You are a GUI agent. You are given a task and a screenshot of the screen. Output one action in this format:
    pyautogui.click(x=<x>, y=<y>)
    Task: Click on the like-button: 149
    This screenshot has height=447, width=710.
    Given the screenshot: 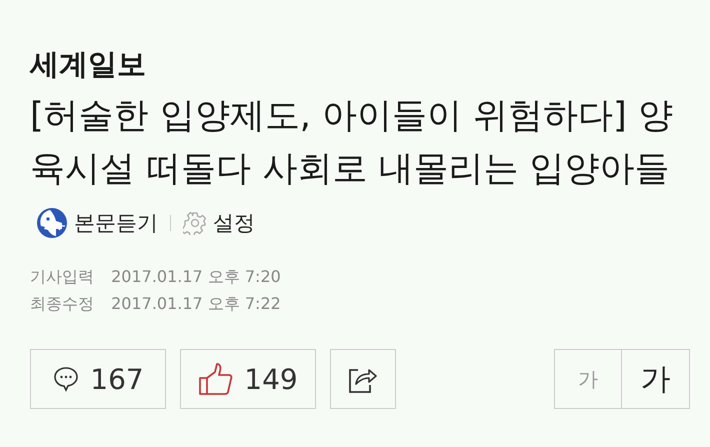 What is the action you would take?
    pyautogui.click(x=248, y=379)
    